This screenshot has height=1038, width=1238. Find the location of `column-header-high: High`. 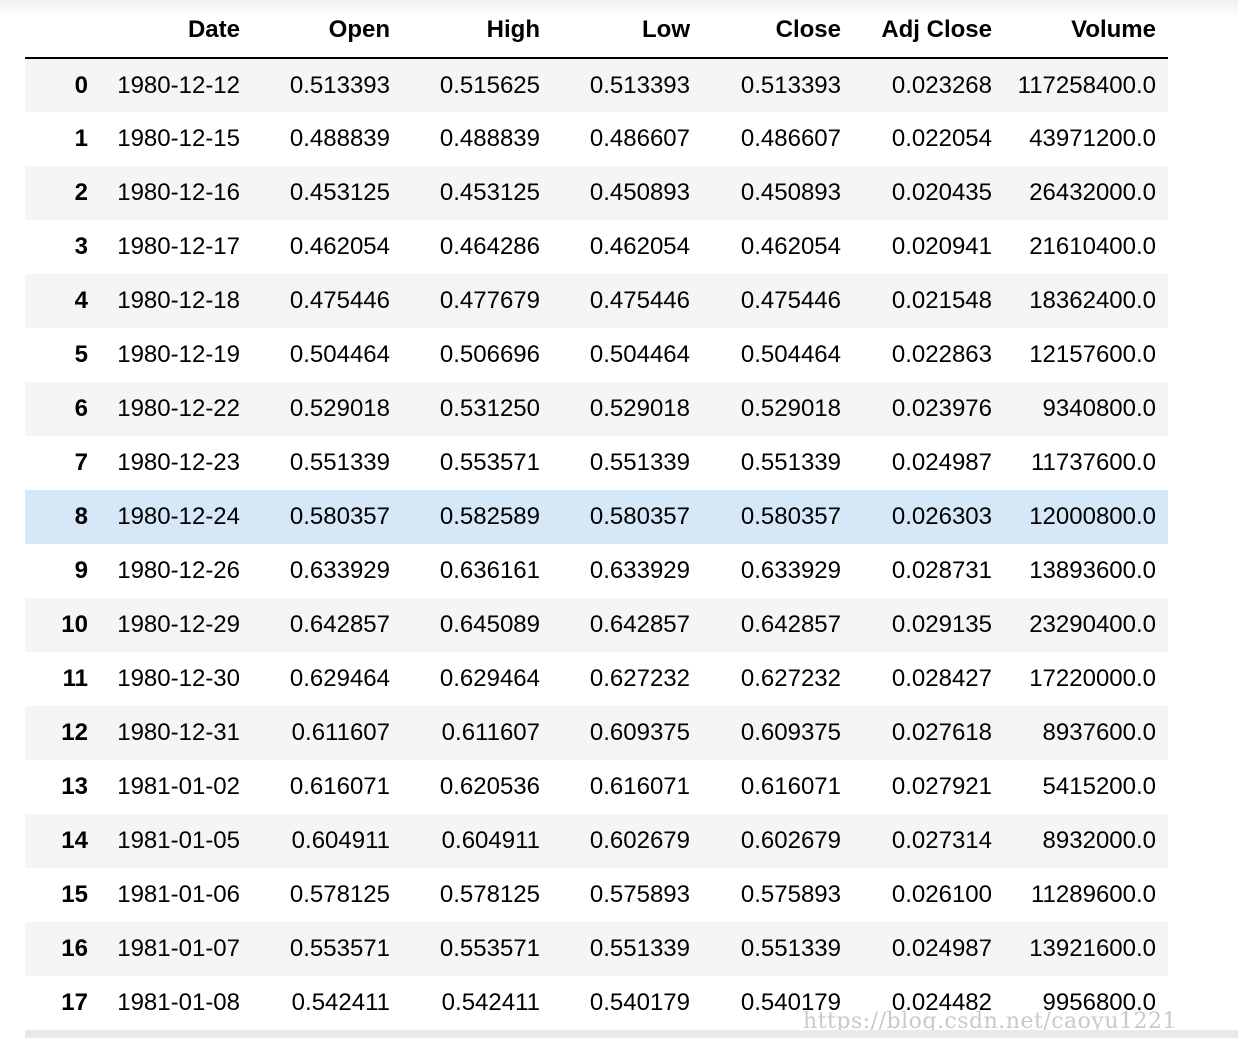

column-header-high: High is located at coordinates (477, 29).